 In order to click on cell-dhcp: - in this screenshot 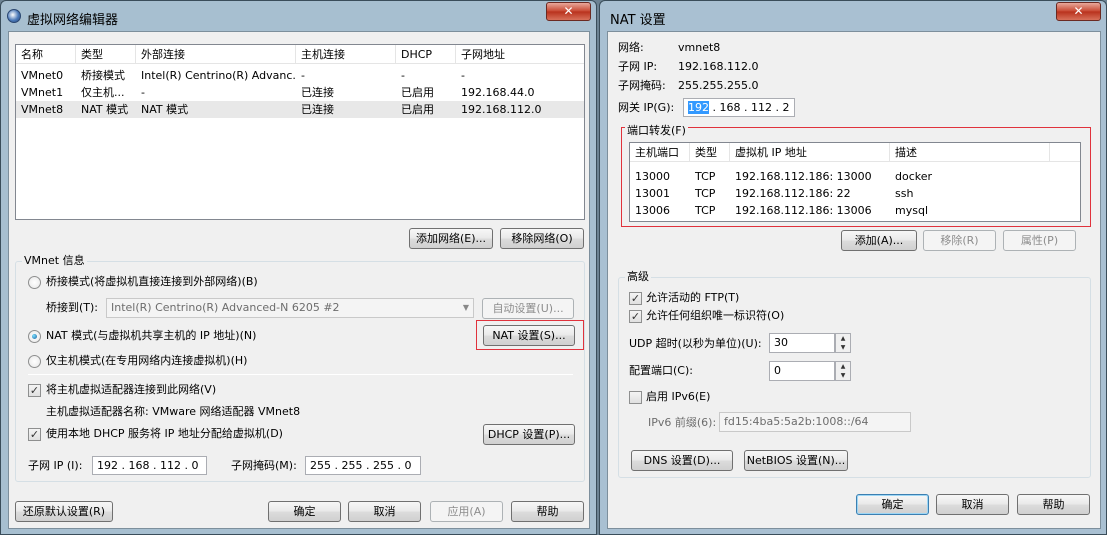, I will do `click(403, 75)`.